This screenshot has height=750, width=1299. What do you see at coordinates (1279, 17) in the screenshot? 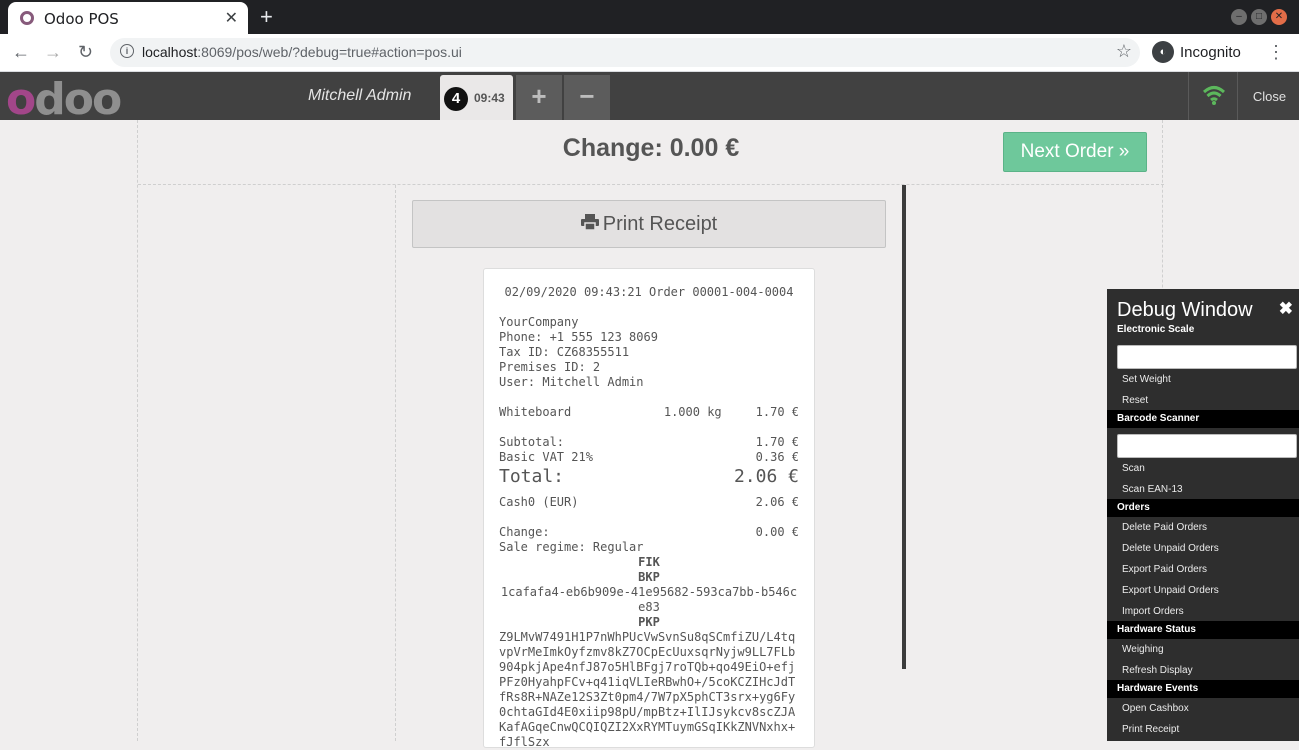
I see `window-close-icon: ✕` at bounding box center [1279, 17].